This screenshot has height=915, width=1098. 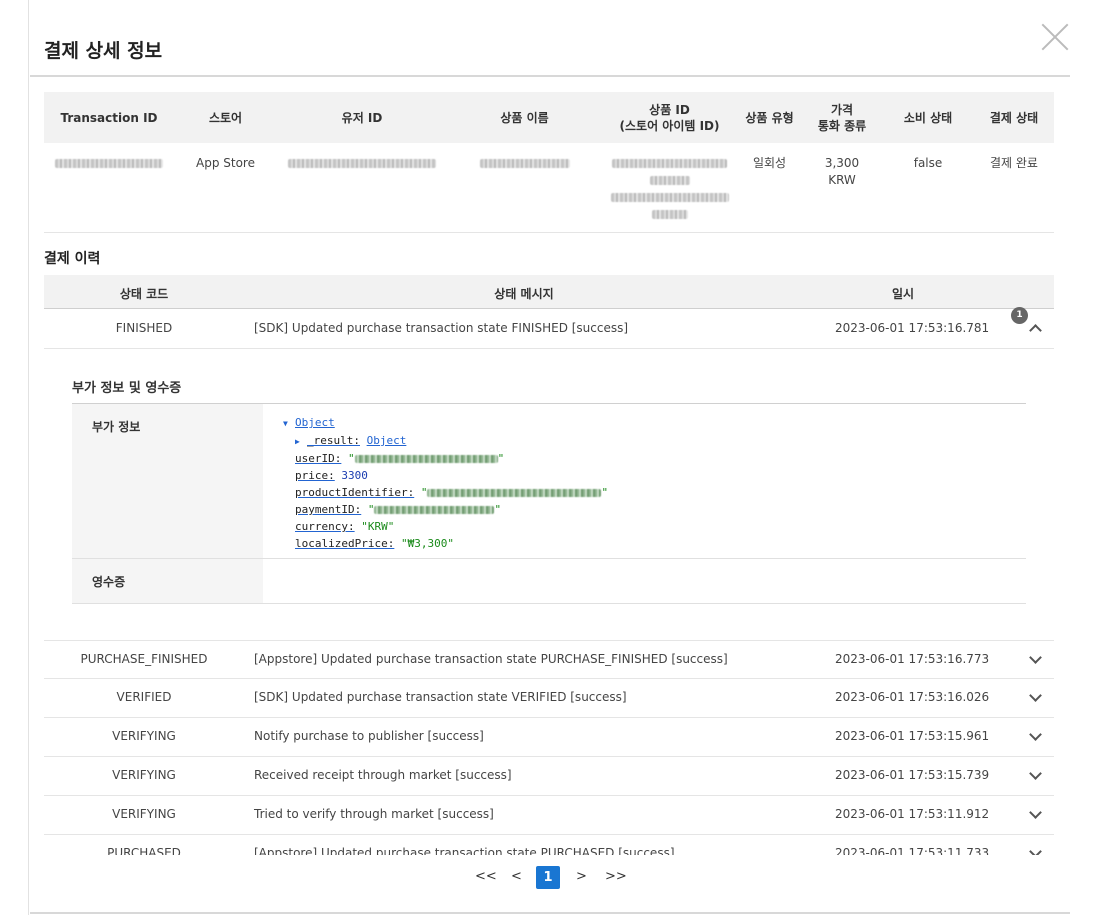 What do you see at coordinates (524, 117) in the screenshot?
I see `col-product-name: 상품 이름` at bounding box center [524, 117].